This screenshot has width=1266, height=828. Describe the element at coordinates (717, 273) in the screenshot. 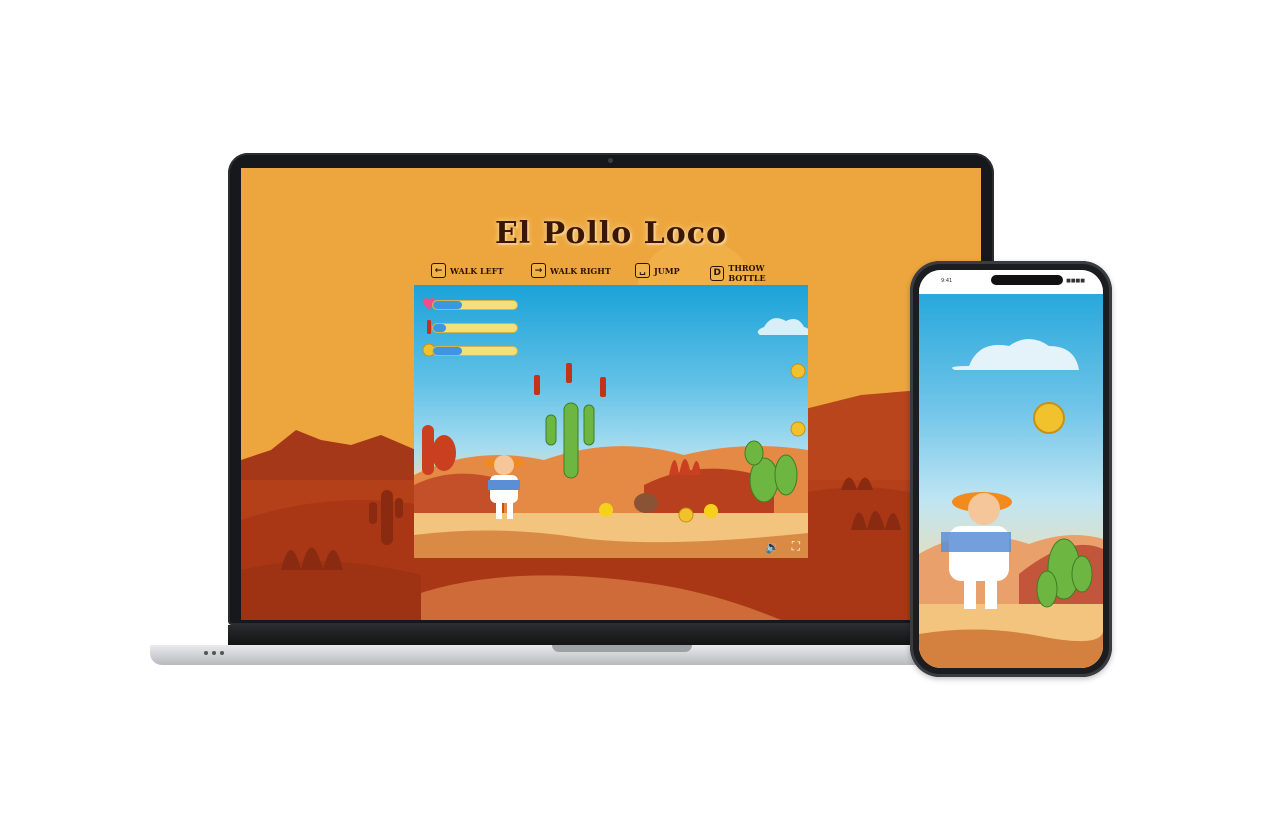

I see `d-key-icon: D` at that location.